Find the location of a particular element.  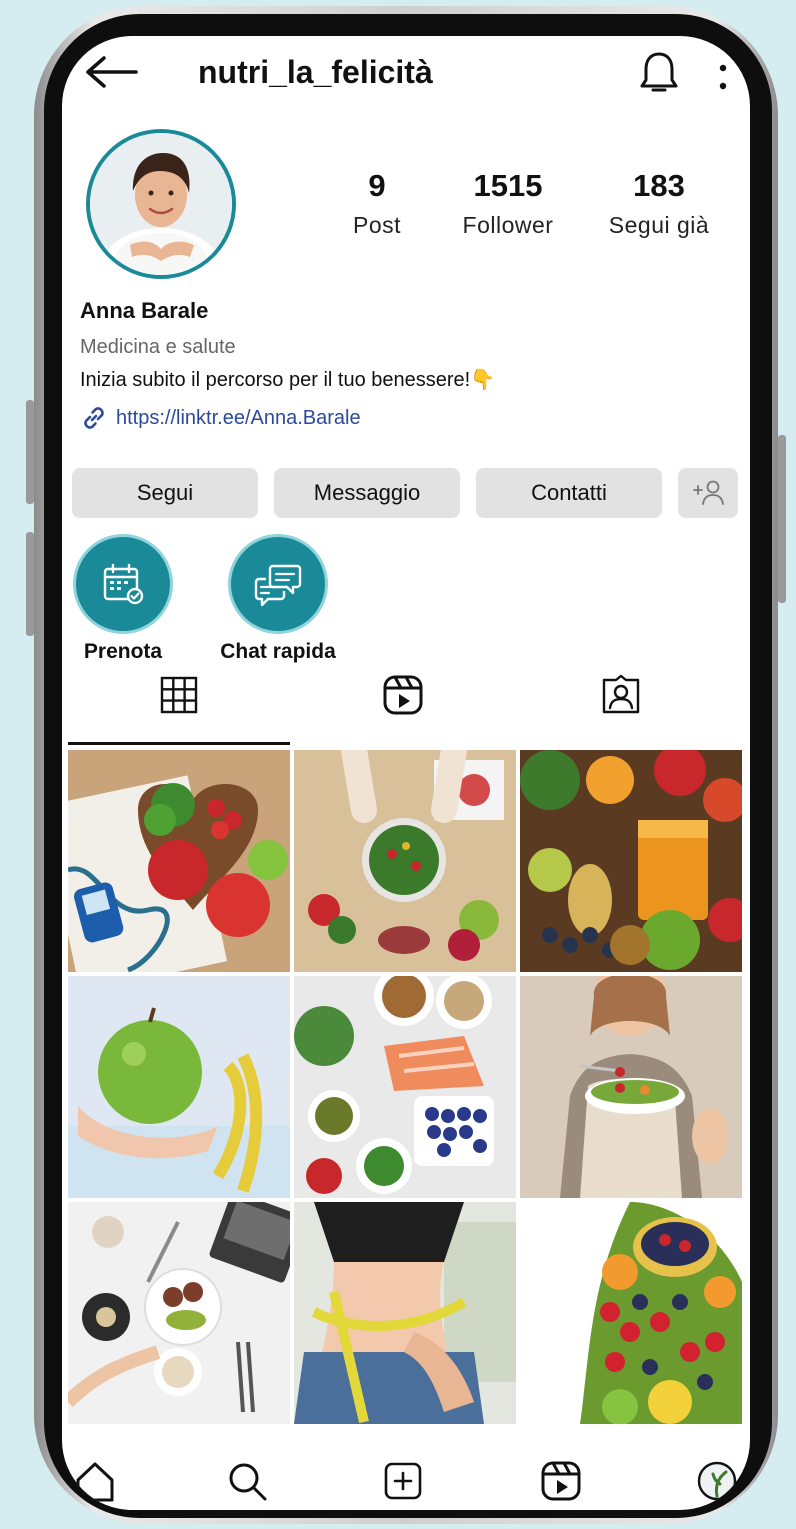

stat-label: Segui già is located at coordinates (659, 225).